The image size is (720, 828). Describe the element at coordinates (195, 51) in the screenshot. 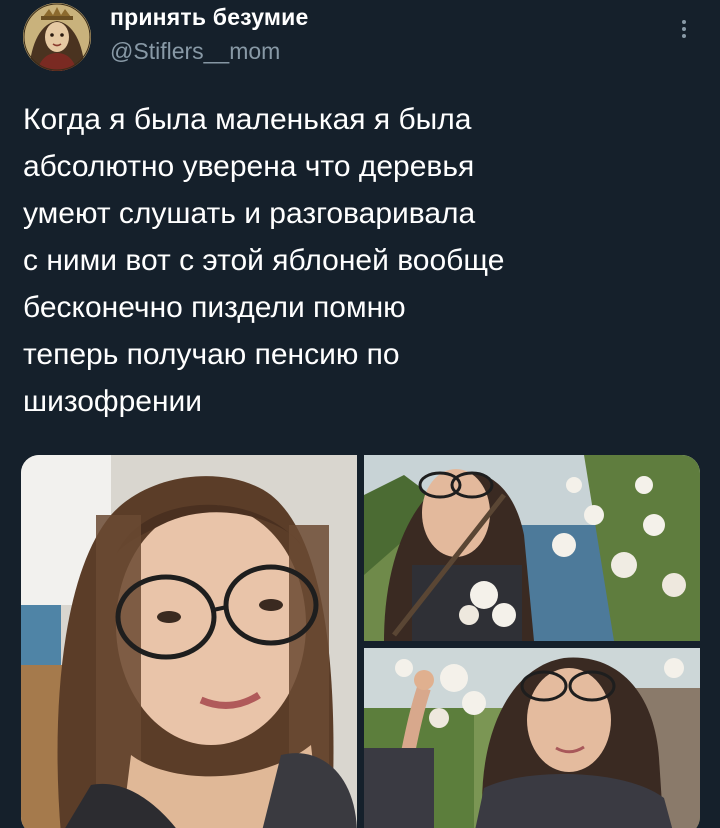

I see `user-handle: @Stiflers__mom` at that location.